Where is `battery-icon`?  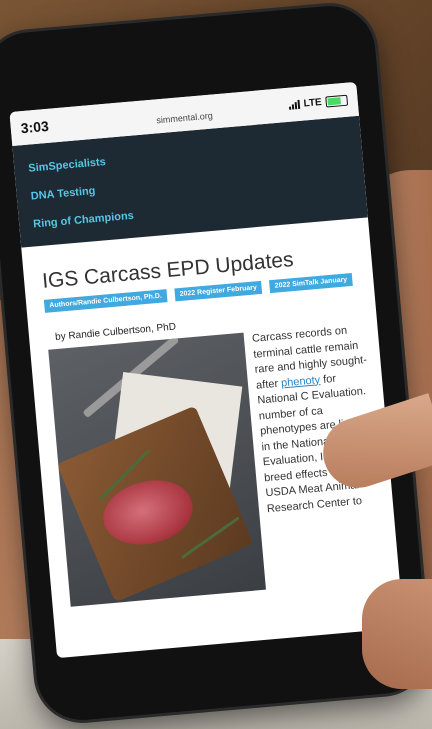 battery-icon is located at coordinates (337, 101).